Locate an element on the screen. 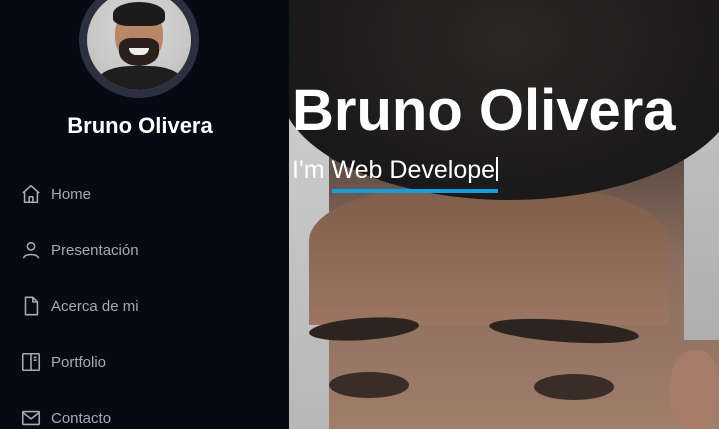  profile-name: Bruno Olivera is located at coordinates (140, 126).